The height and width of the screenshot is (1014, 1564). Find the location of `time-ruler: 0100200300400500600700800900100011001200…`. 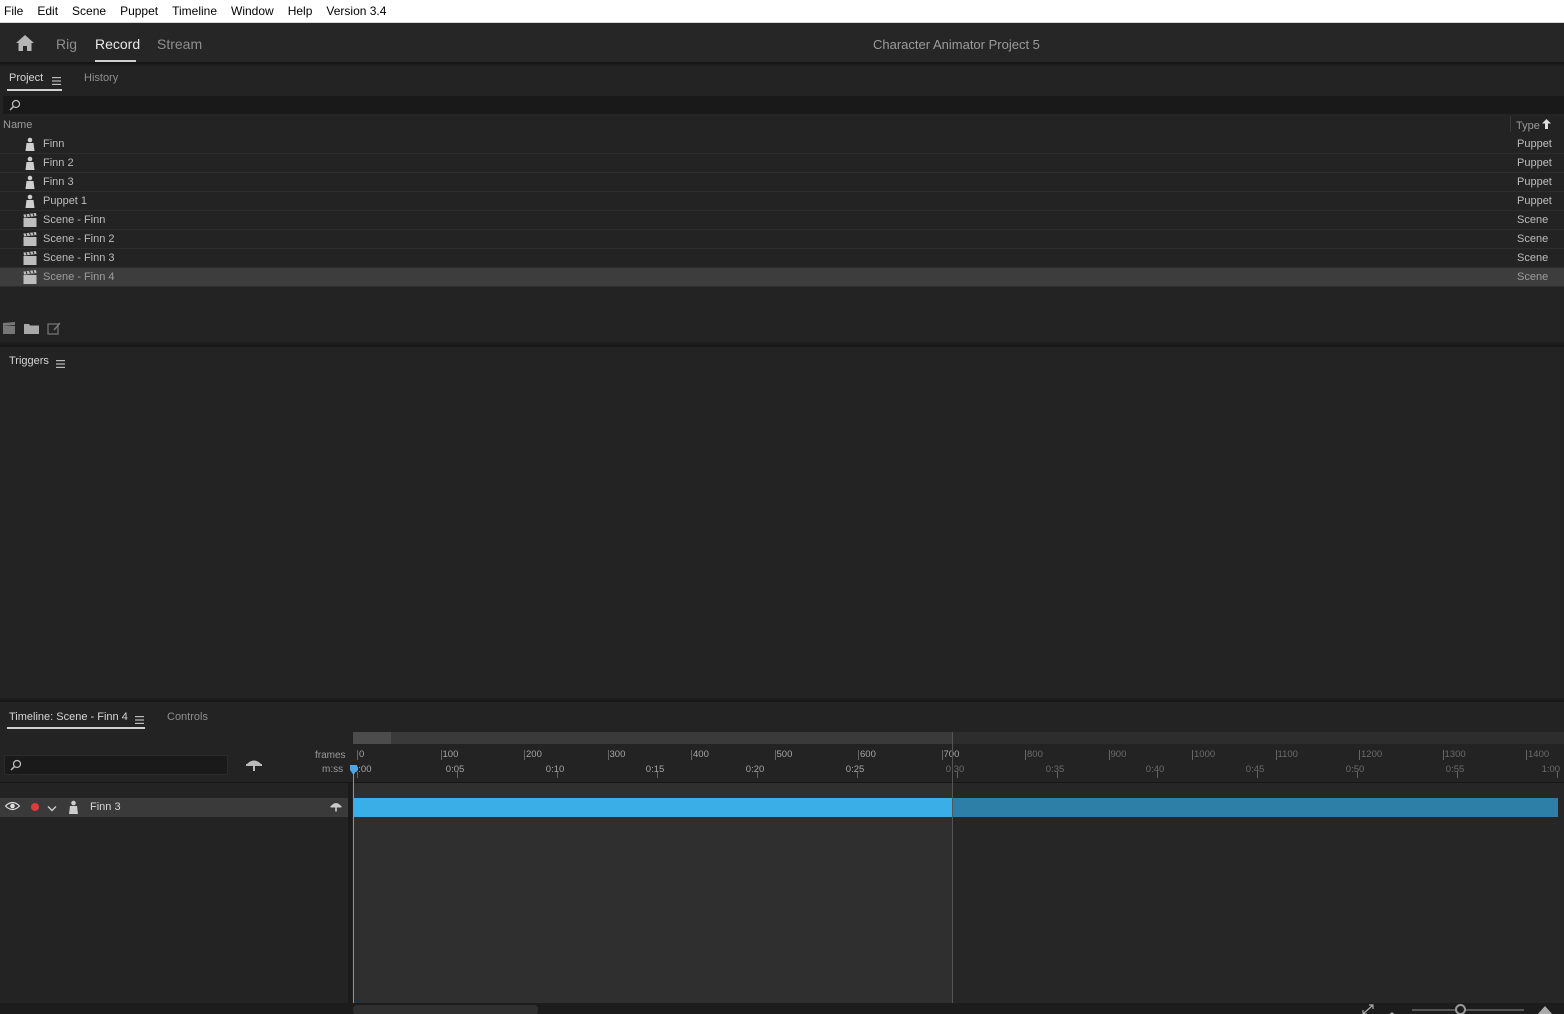

time-ruler: 0100200300400500600700800900100011001200… is located at coordinates (958, 757).